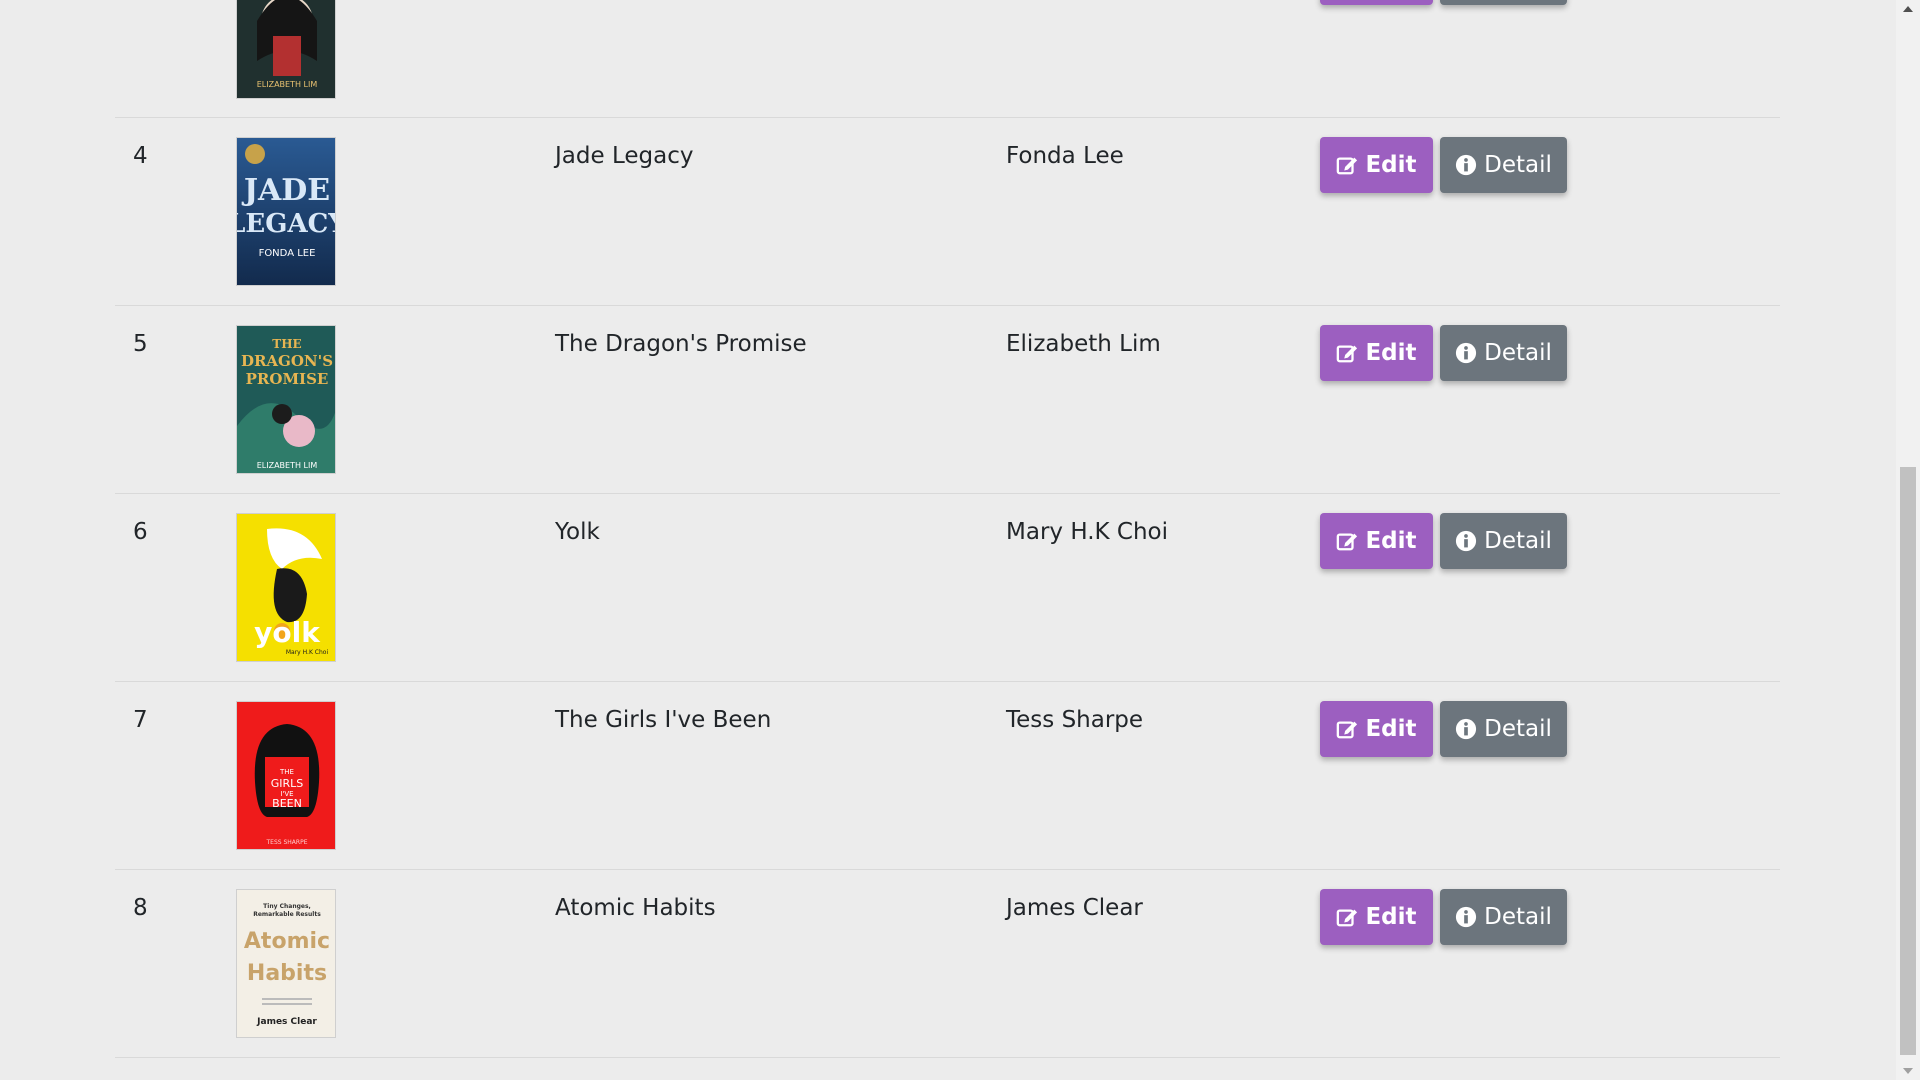 The width and height of the screenshot is (1920, 1080). I want to click on book-cover-image: JADE LEGACY FONDA LEE, so click(286, 211).